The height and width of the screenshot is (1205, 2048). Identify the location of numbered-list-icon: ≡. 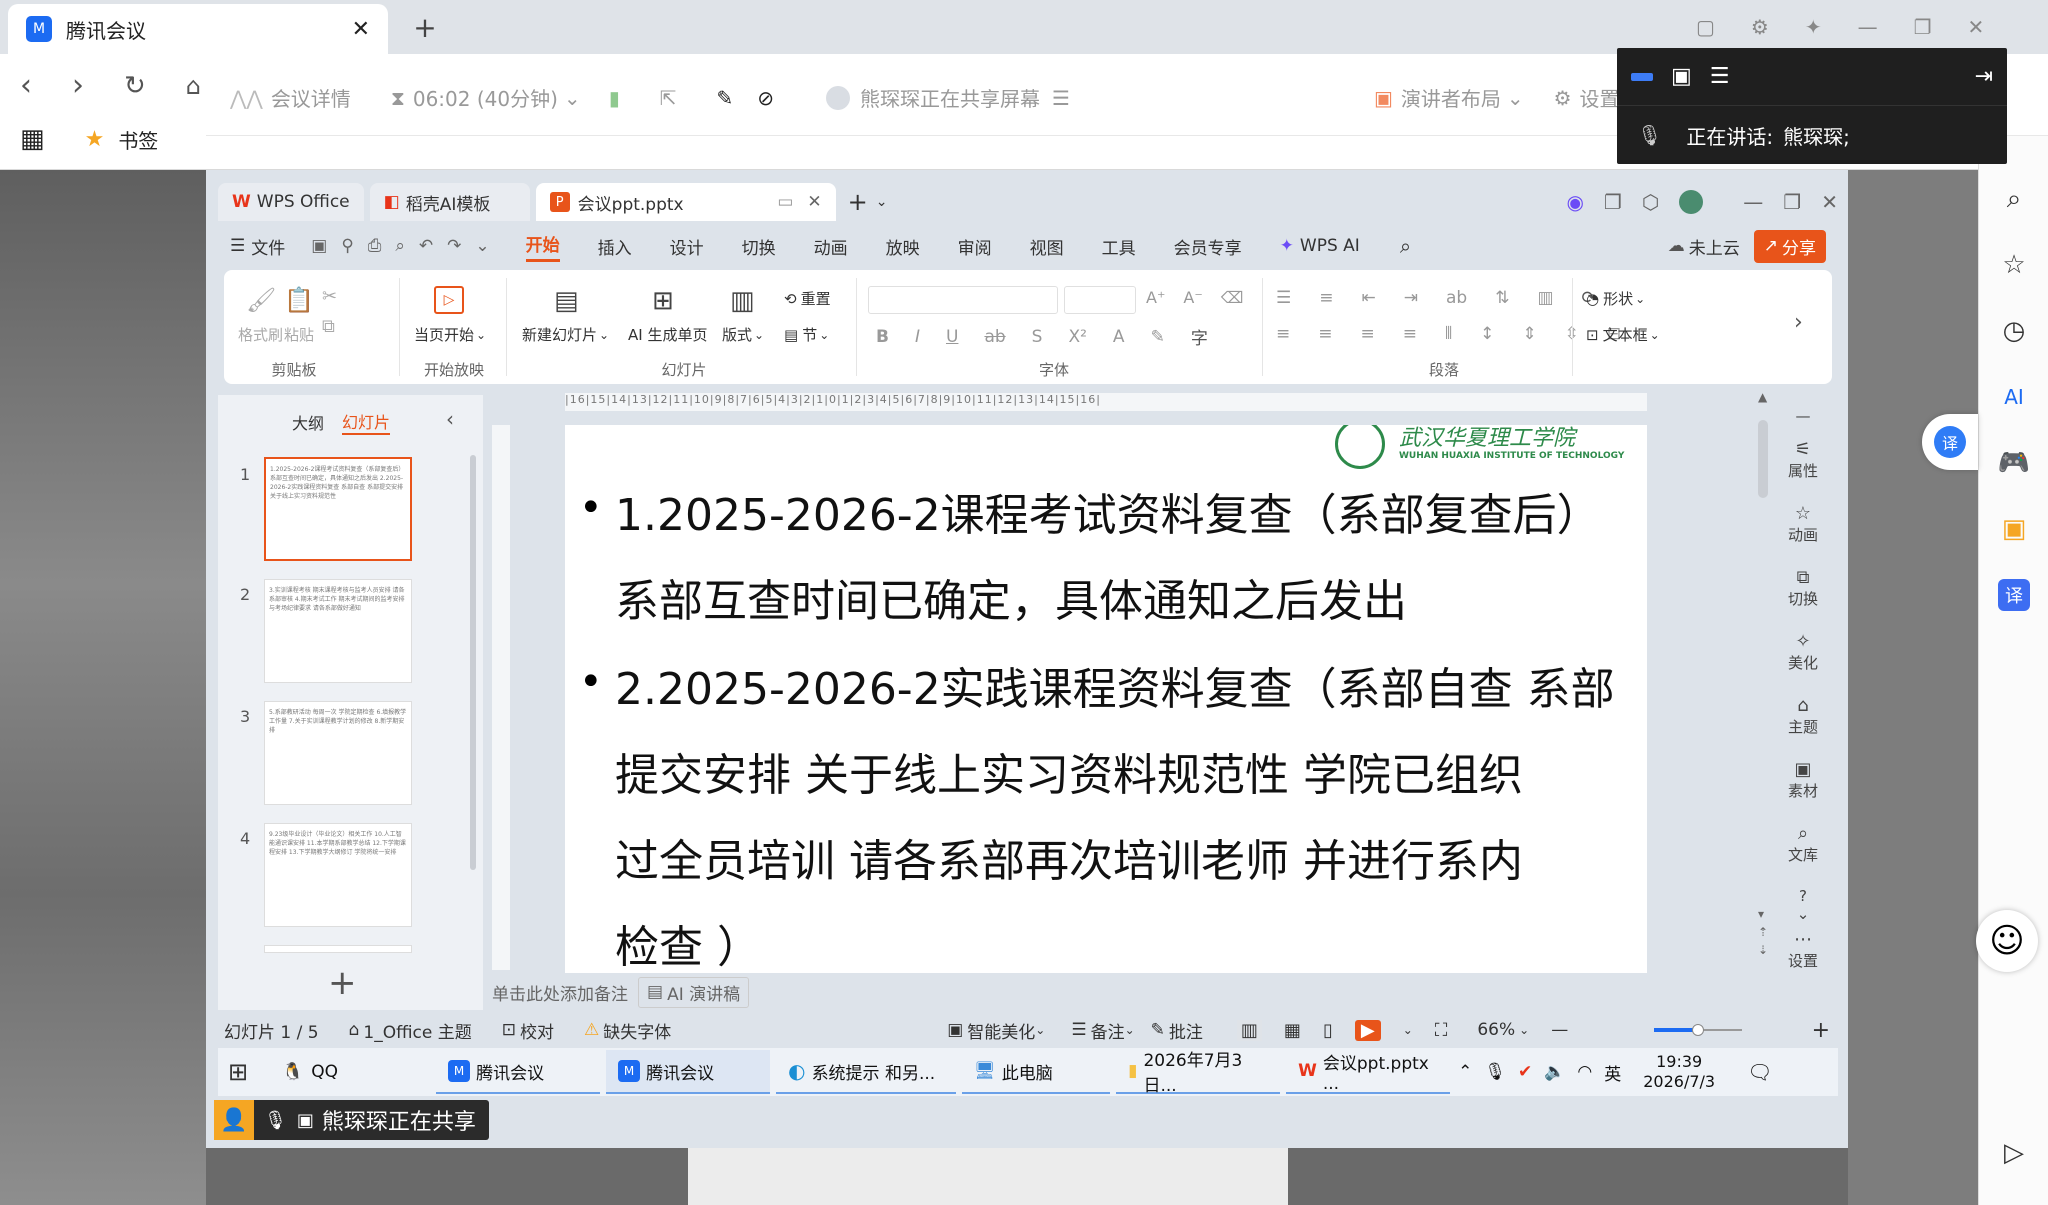
(1326, 298).